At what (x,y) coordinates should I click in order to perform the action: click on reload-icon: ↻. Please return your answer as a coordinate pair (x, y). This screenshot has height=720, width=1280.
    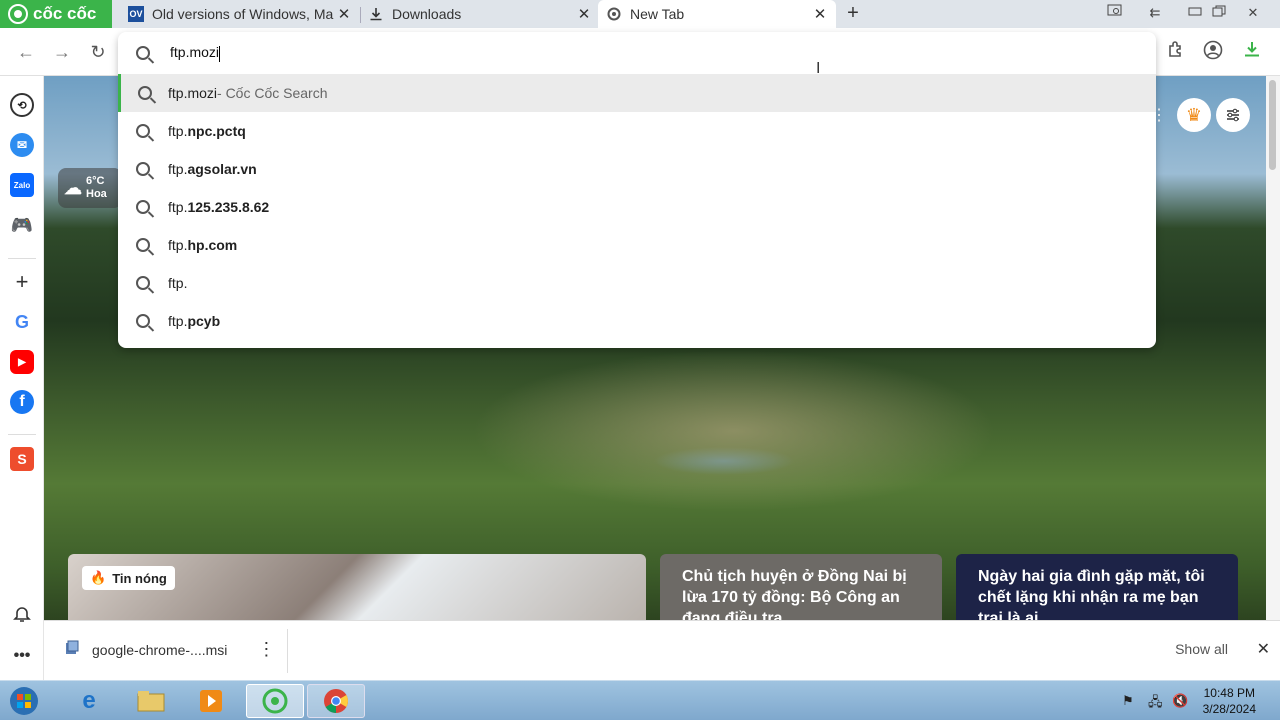
    Looking at the image, I should click on (98, 52).